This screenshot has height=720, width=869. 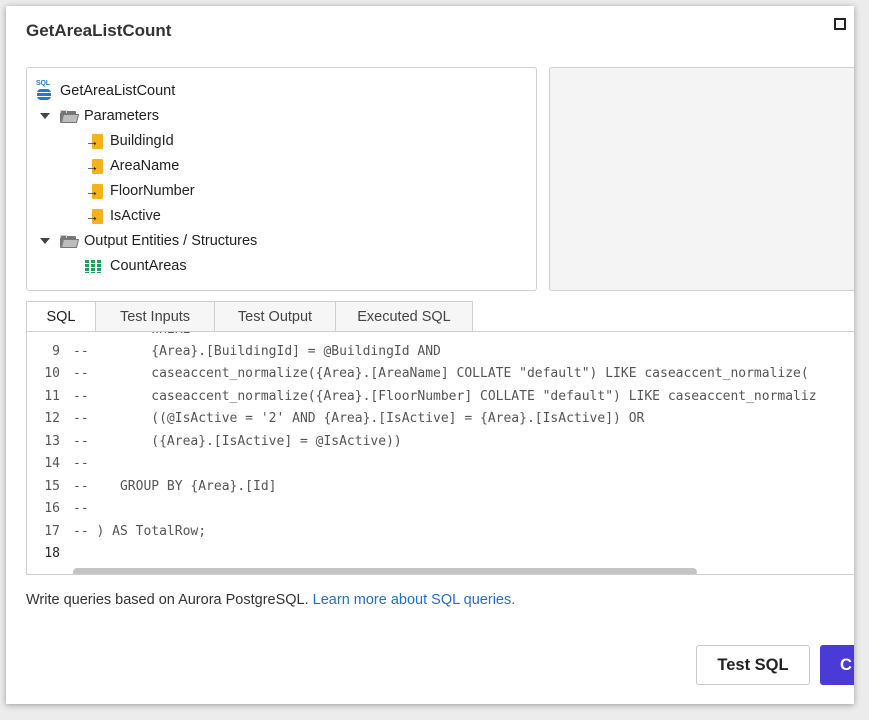 What do you see at coordinates (52, 441) in the screenshot?
I see `line-number: 13` at bounding box center [52, 441].